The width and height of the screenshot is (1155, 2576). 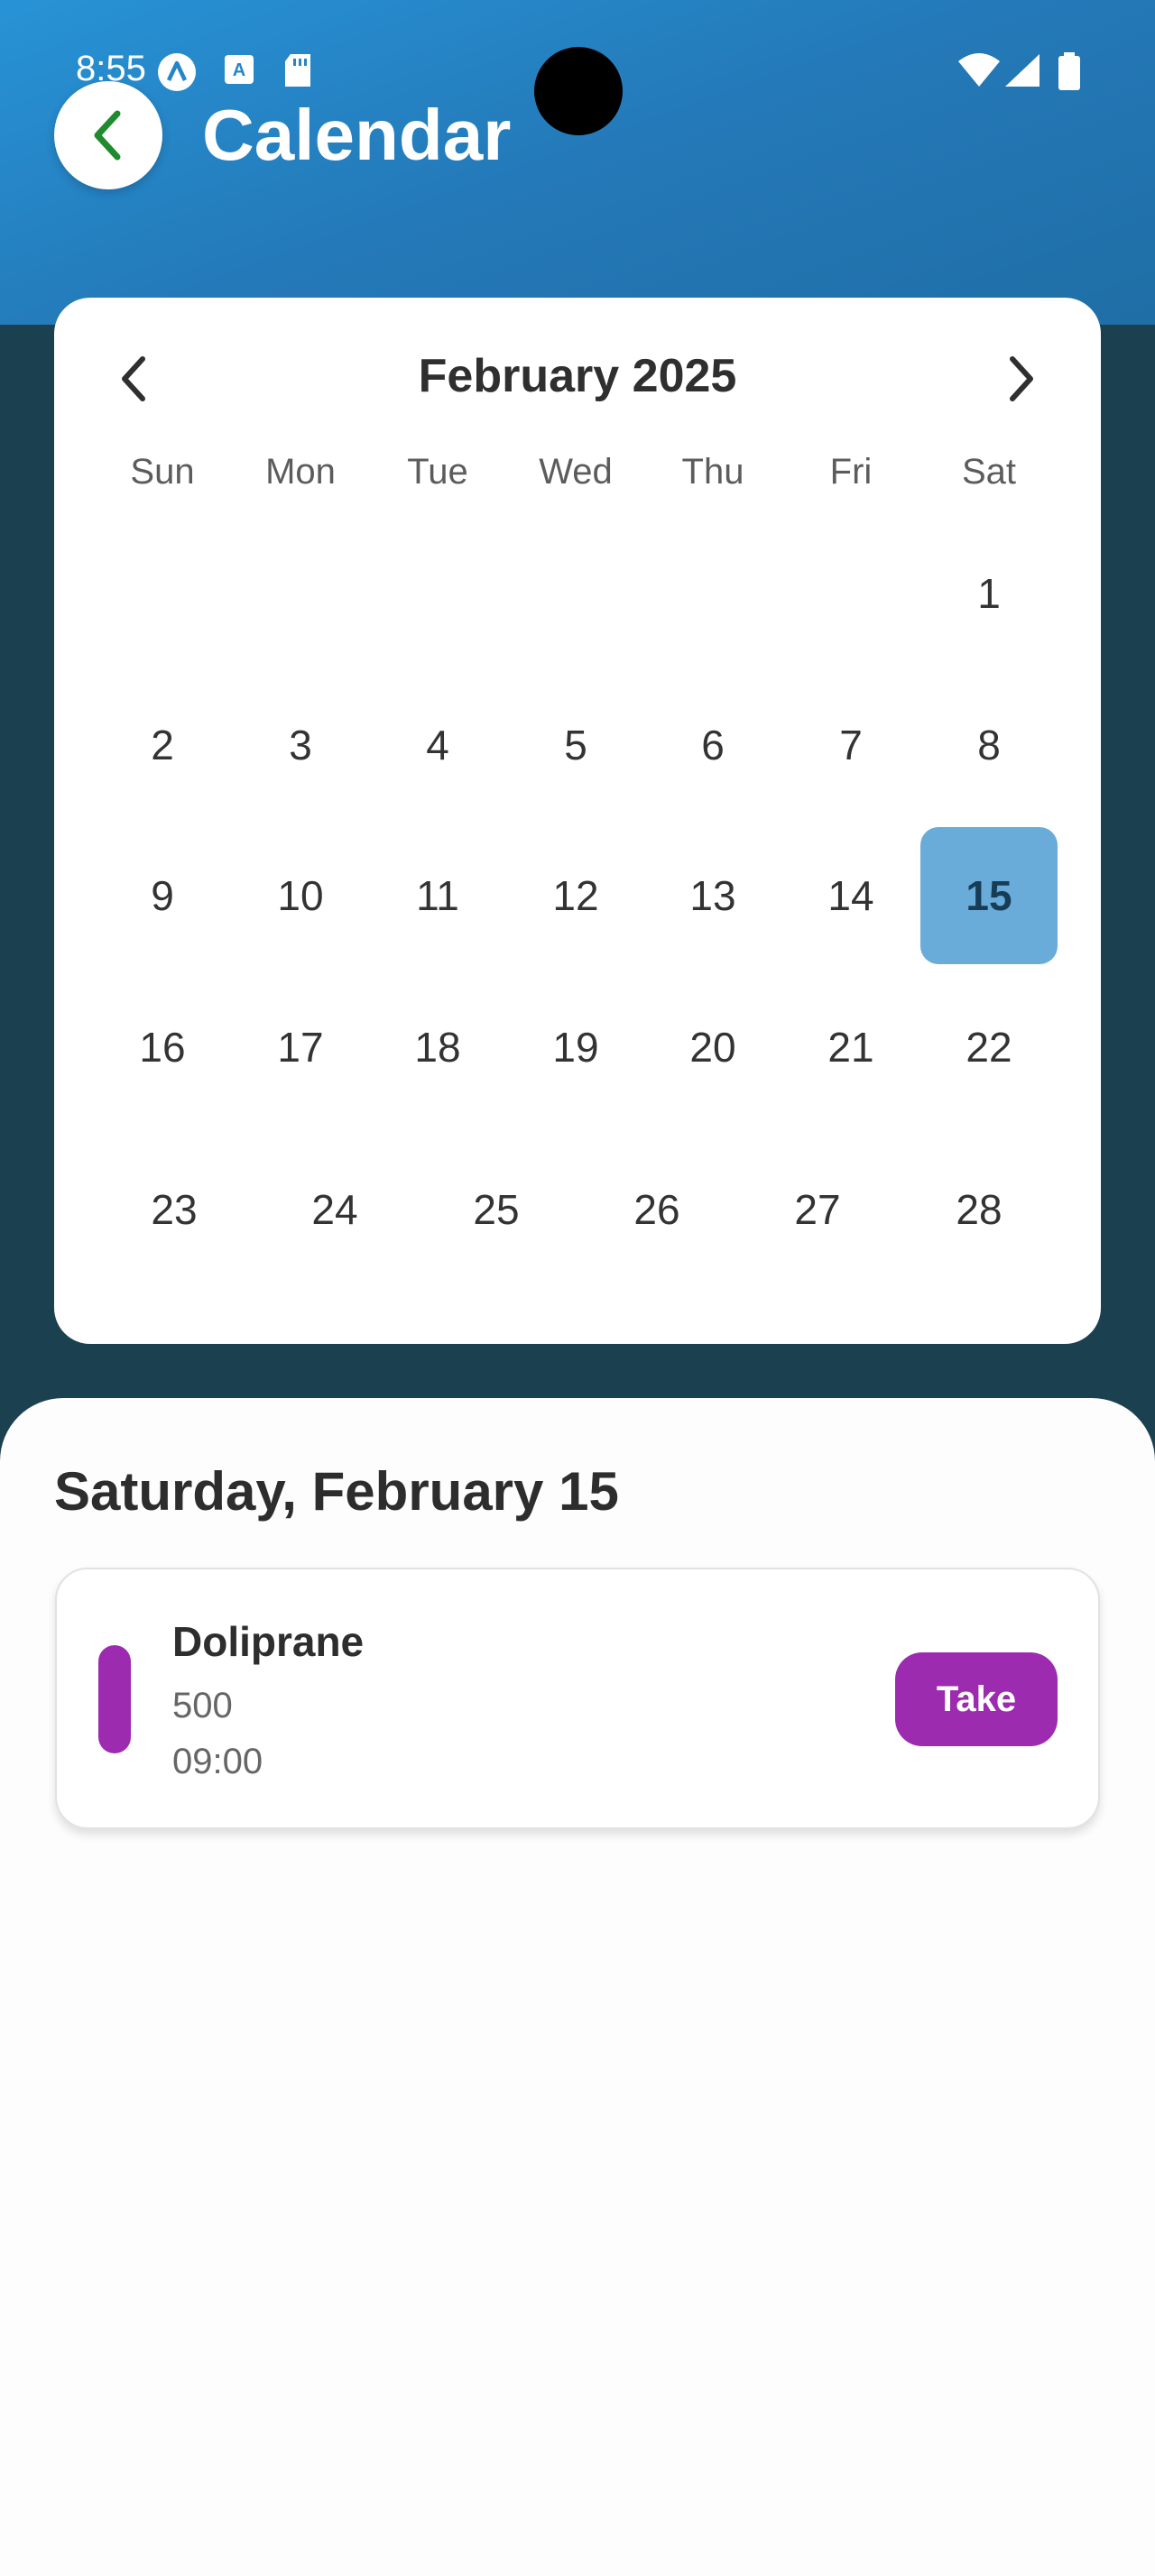 I want to click on weekday-wed: Wed, so click(x=576, y=472).